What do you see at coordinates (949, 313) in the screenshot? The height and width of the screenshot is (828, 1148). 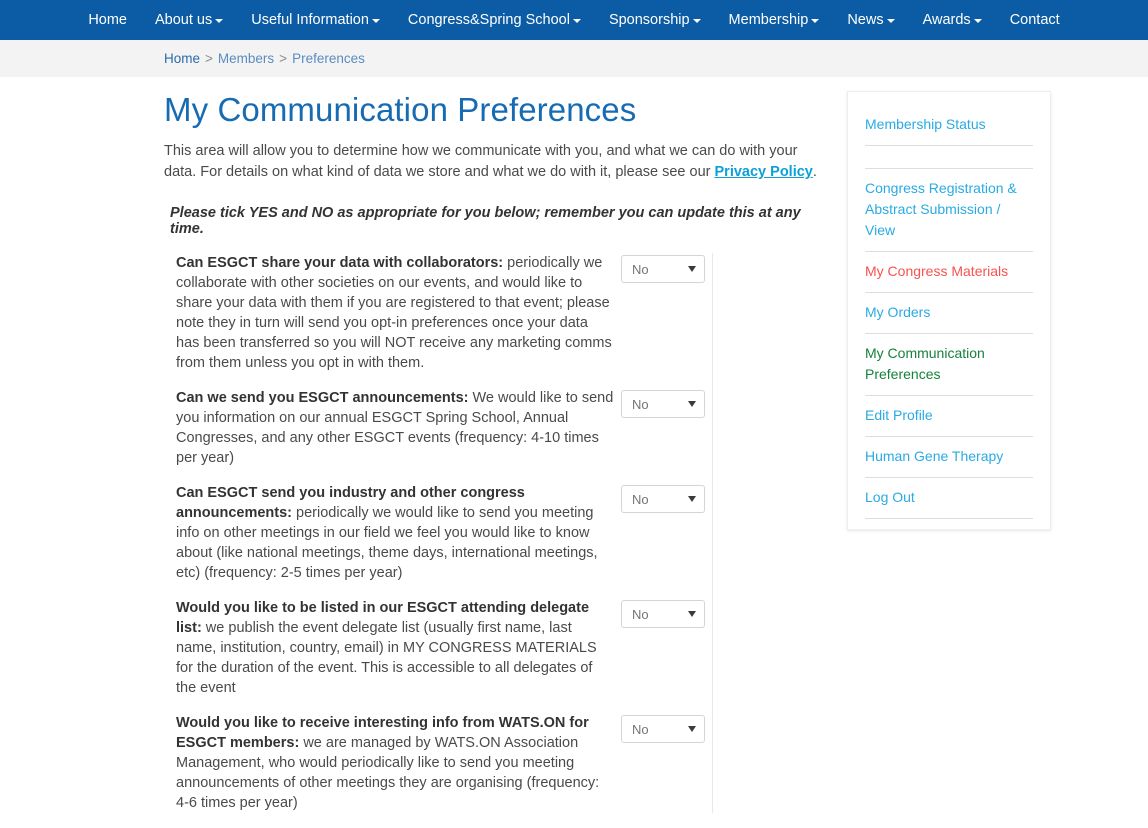 I see `sidebar-item-my-orders: My Orders` at bounding box center [949, 313].